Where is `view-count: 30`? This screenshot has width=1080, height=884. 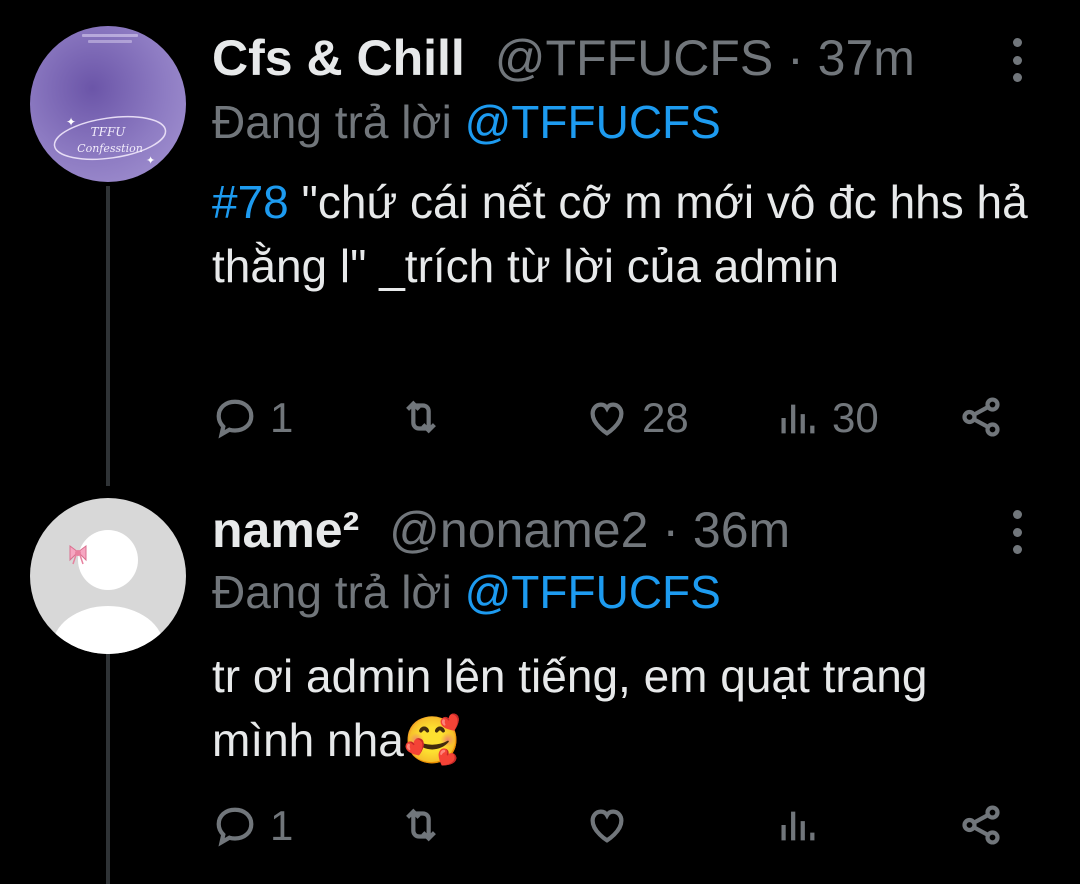 view-count: 30 is located at coordinates (855, 417).